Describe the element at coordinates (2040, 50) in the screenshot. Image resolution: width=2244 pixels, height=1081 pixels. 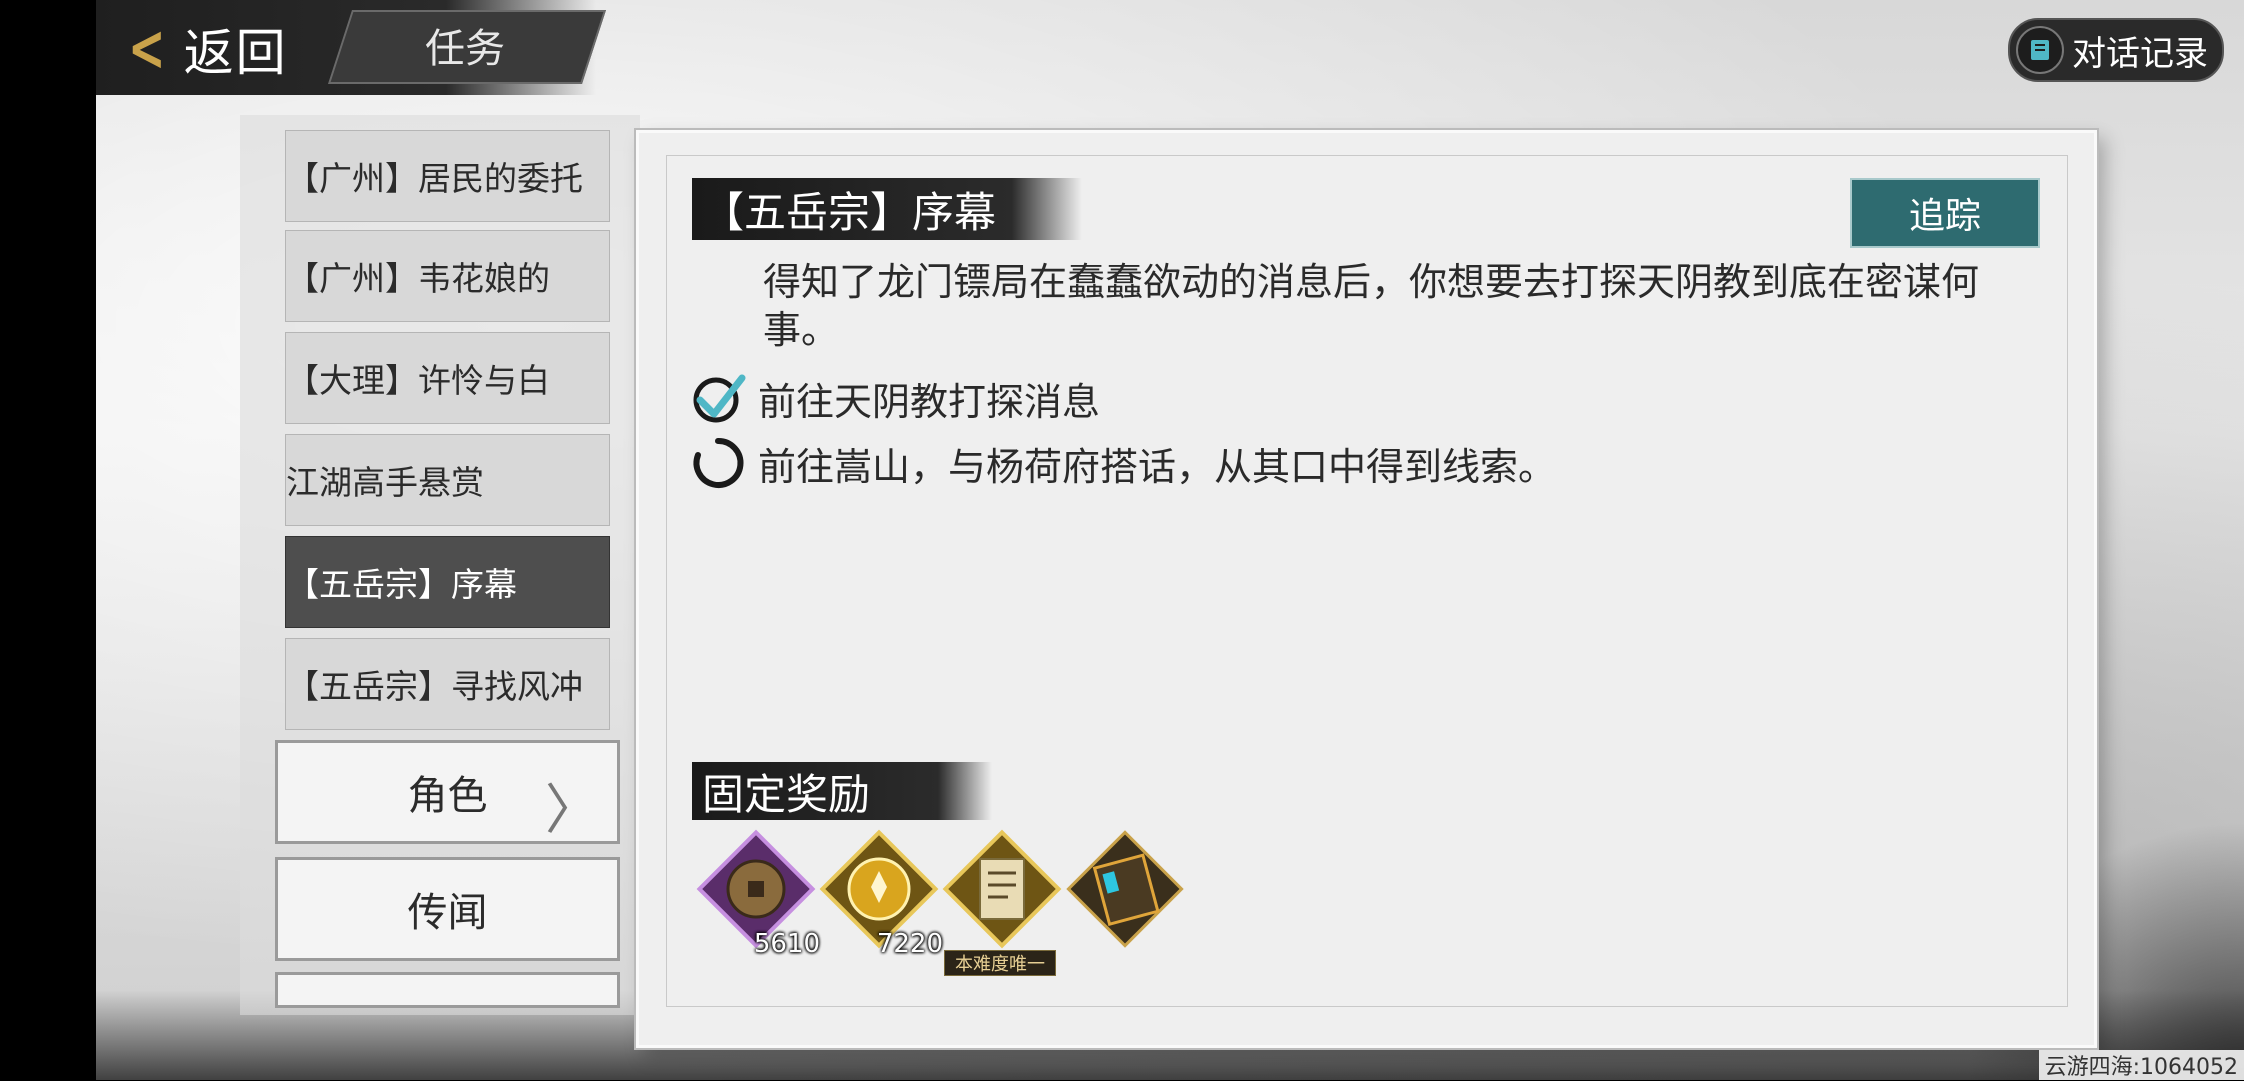
I see `book-icon` at that location.